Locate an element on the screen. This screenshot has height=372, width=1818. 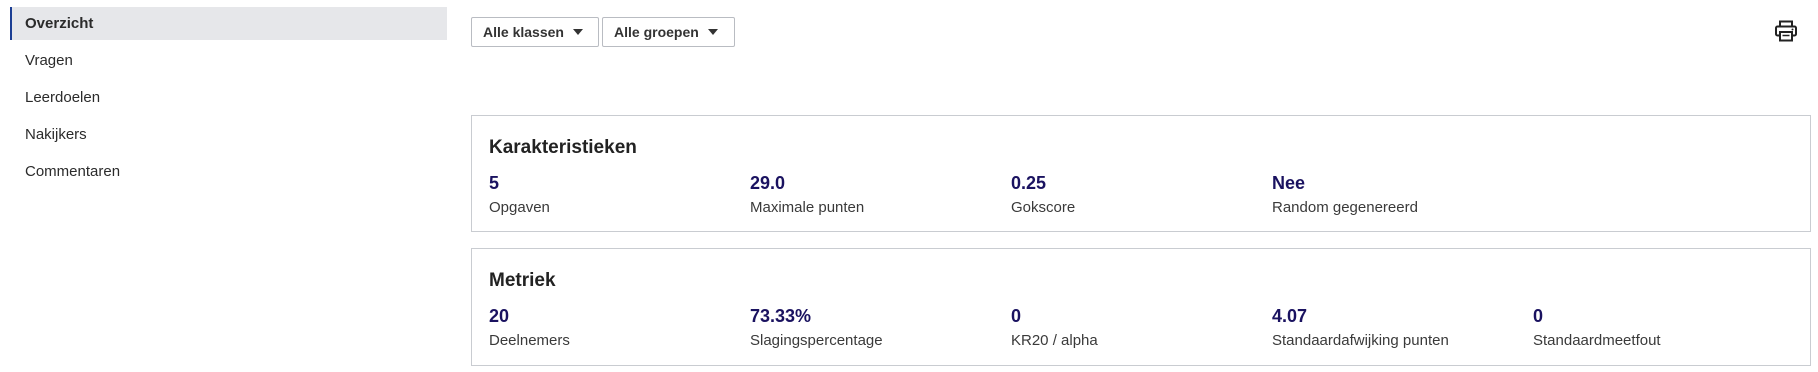
stat-kr20-alpha: 0 KR20 / alpha is located at coordinates (1141, 327).